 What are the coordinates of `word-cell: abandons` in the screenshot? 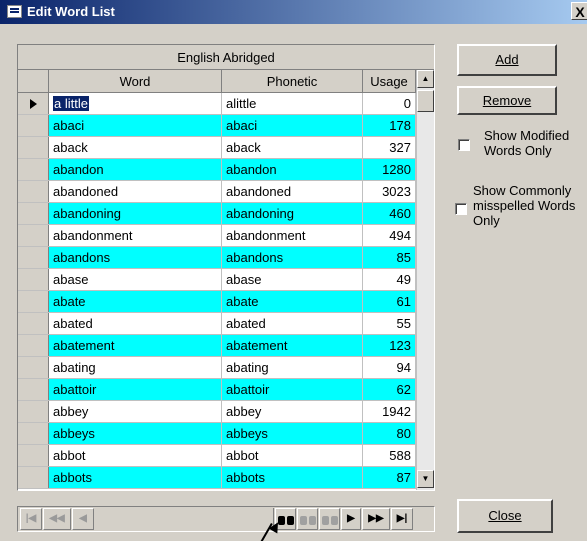 It's located at (135, 257).